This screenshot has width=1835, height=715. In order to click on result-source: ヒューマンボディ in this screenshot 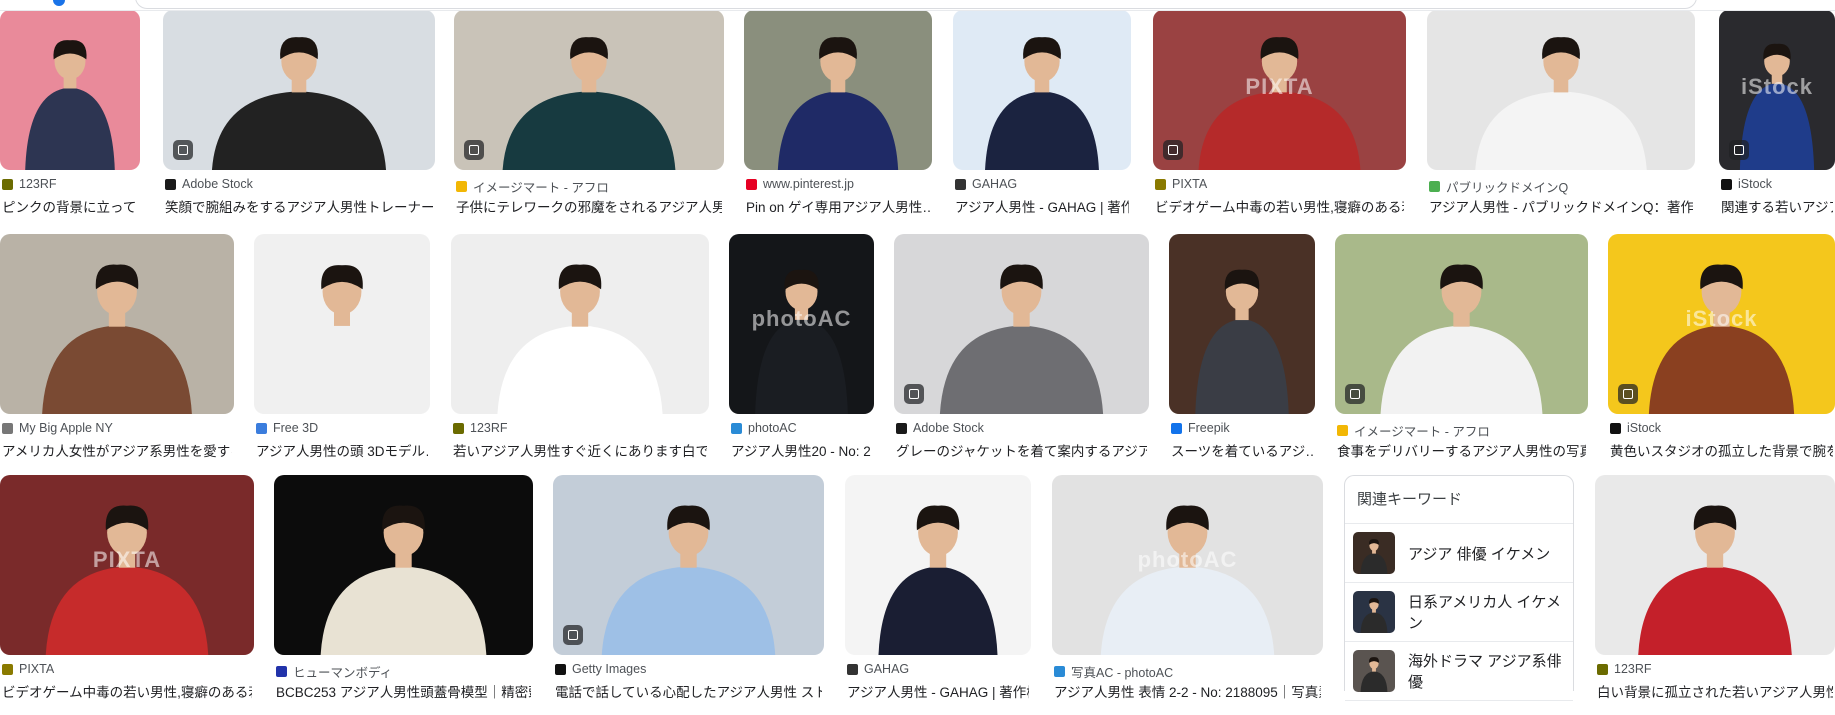, I will do `click(334, 671)`.